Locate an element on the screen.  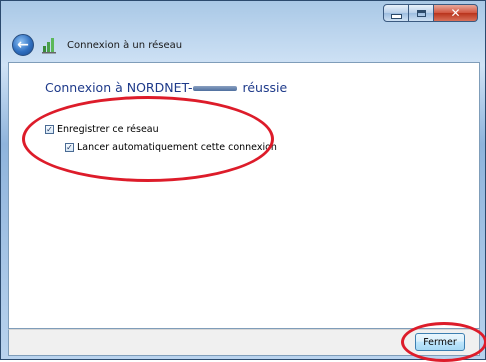
navigation-bar: ← Connexion à un réseau is located at coordinates (243, 47).